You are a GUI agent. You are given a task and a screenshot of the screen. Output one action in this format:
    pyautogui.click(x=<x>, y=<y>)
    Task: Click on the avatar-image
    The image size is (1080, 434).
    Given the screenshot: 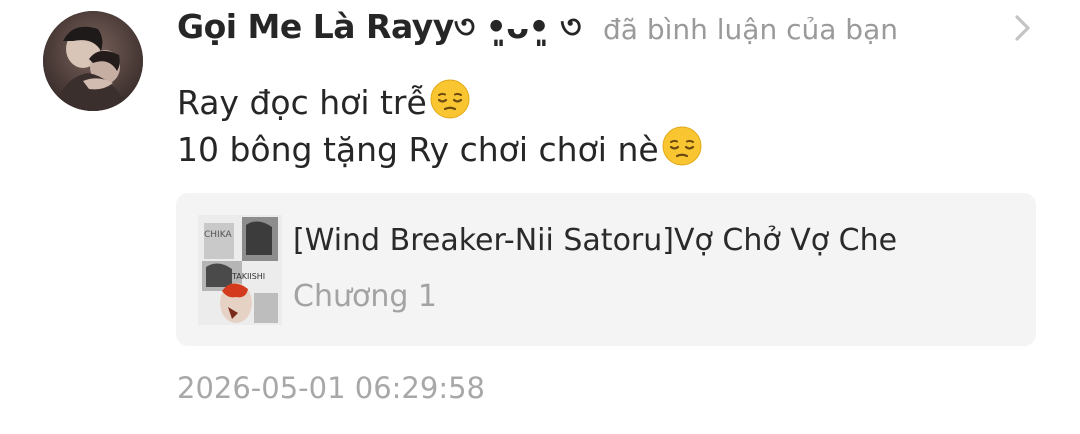 What is the action you would take?
    pyautogui.click(x=93, y=61)
    